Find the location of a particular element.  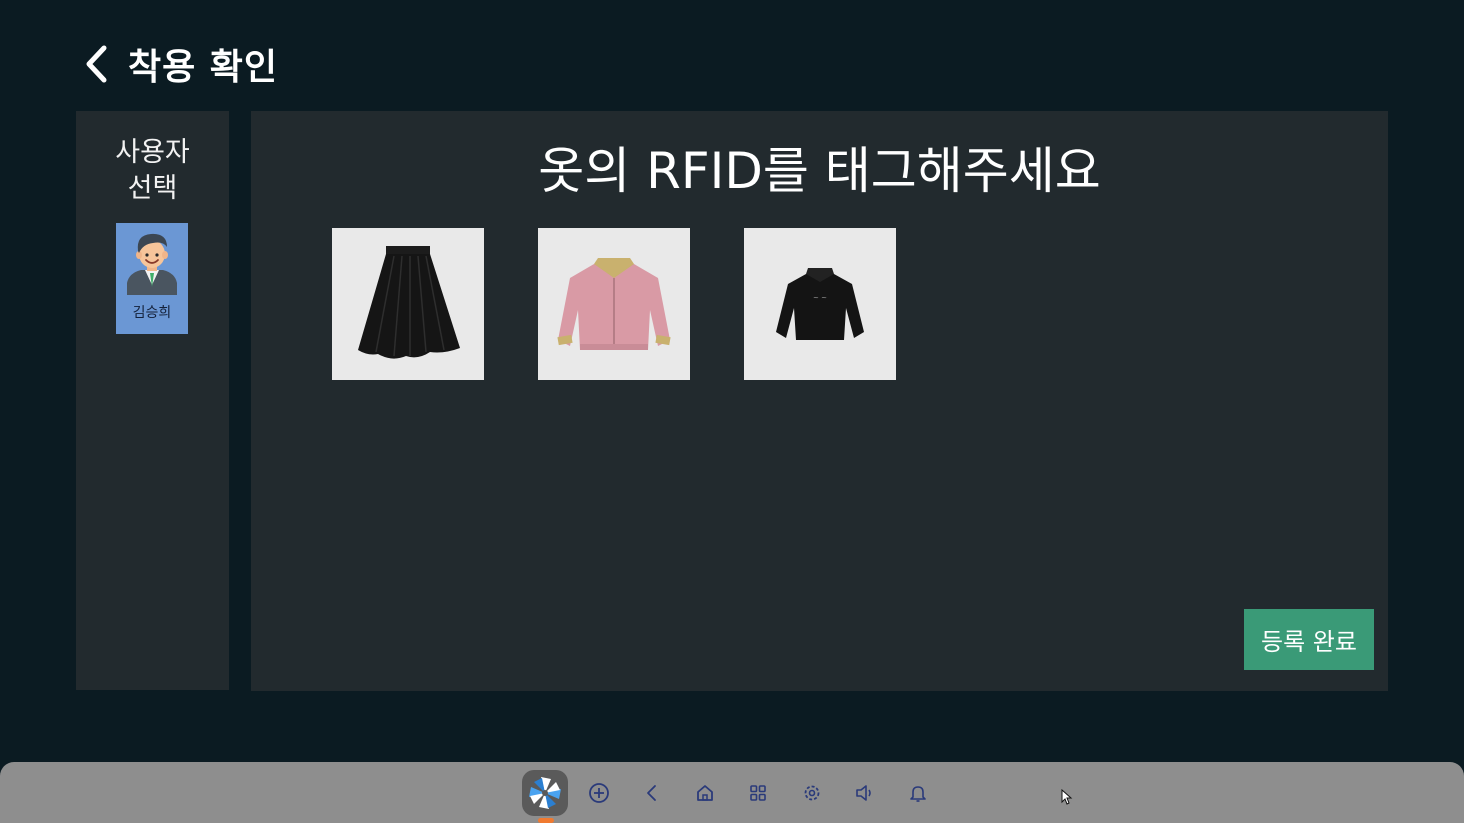

home-icon is located at coordinates (705, 793).